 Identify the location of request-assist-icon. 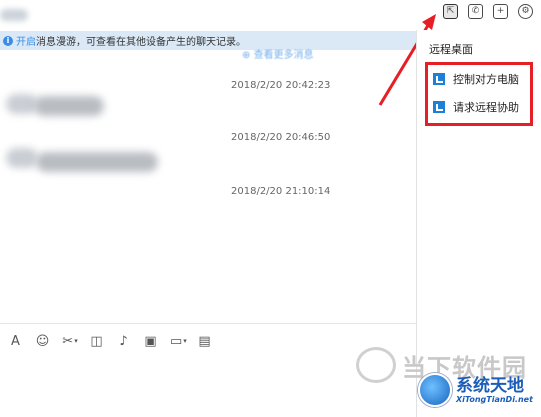
(439, 107).